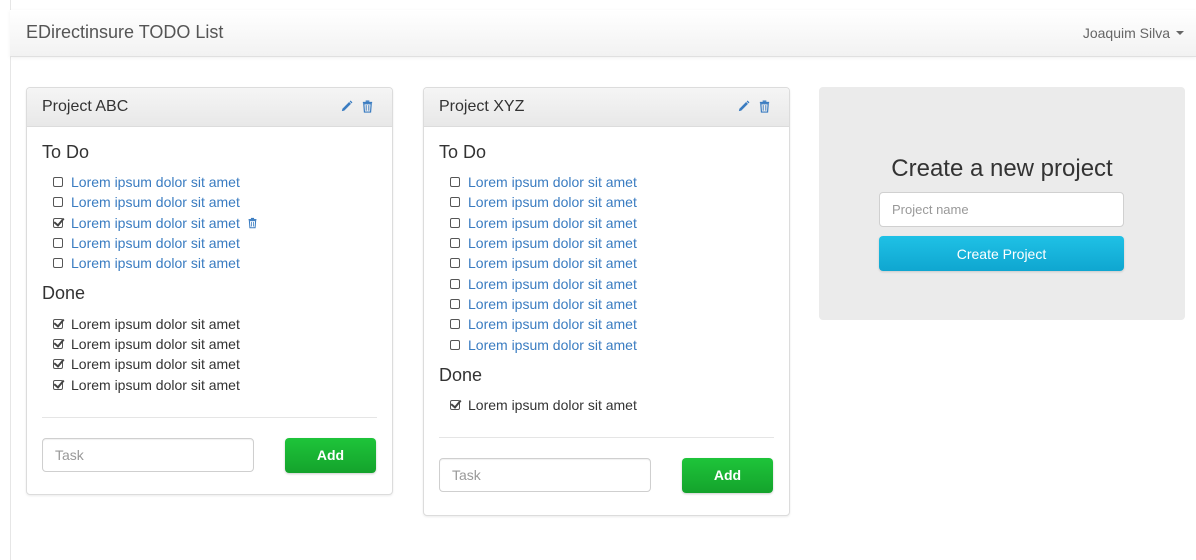  I want to click on create-project-title: Create a new project, so click(1002, 168).